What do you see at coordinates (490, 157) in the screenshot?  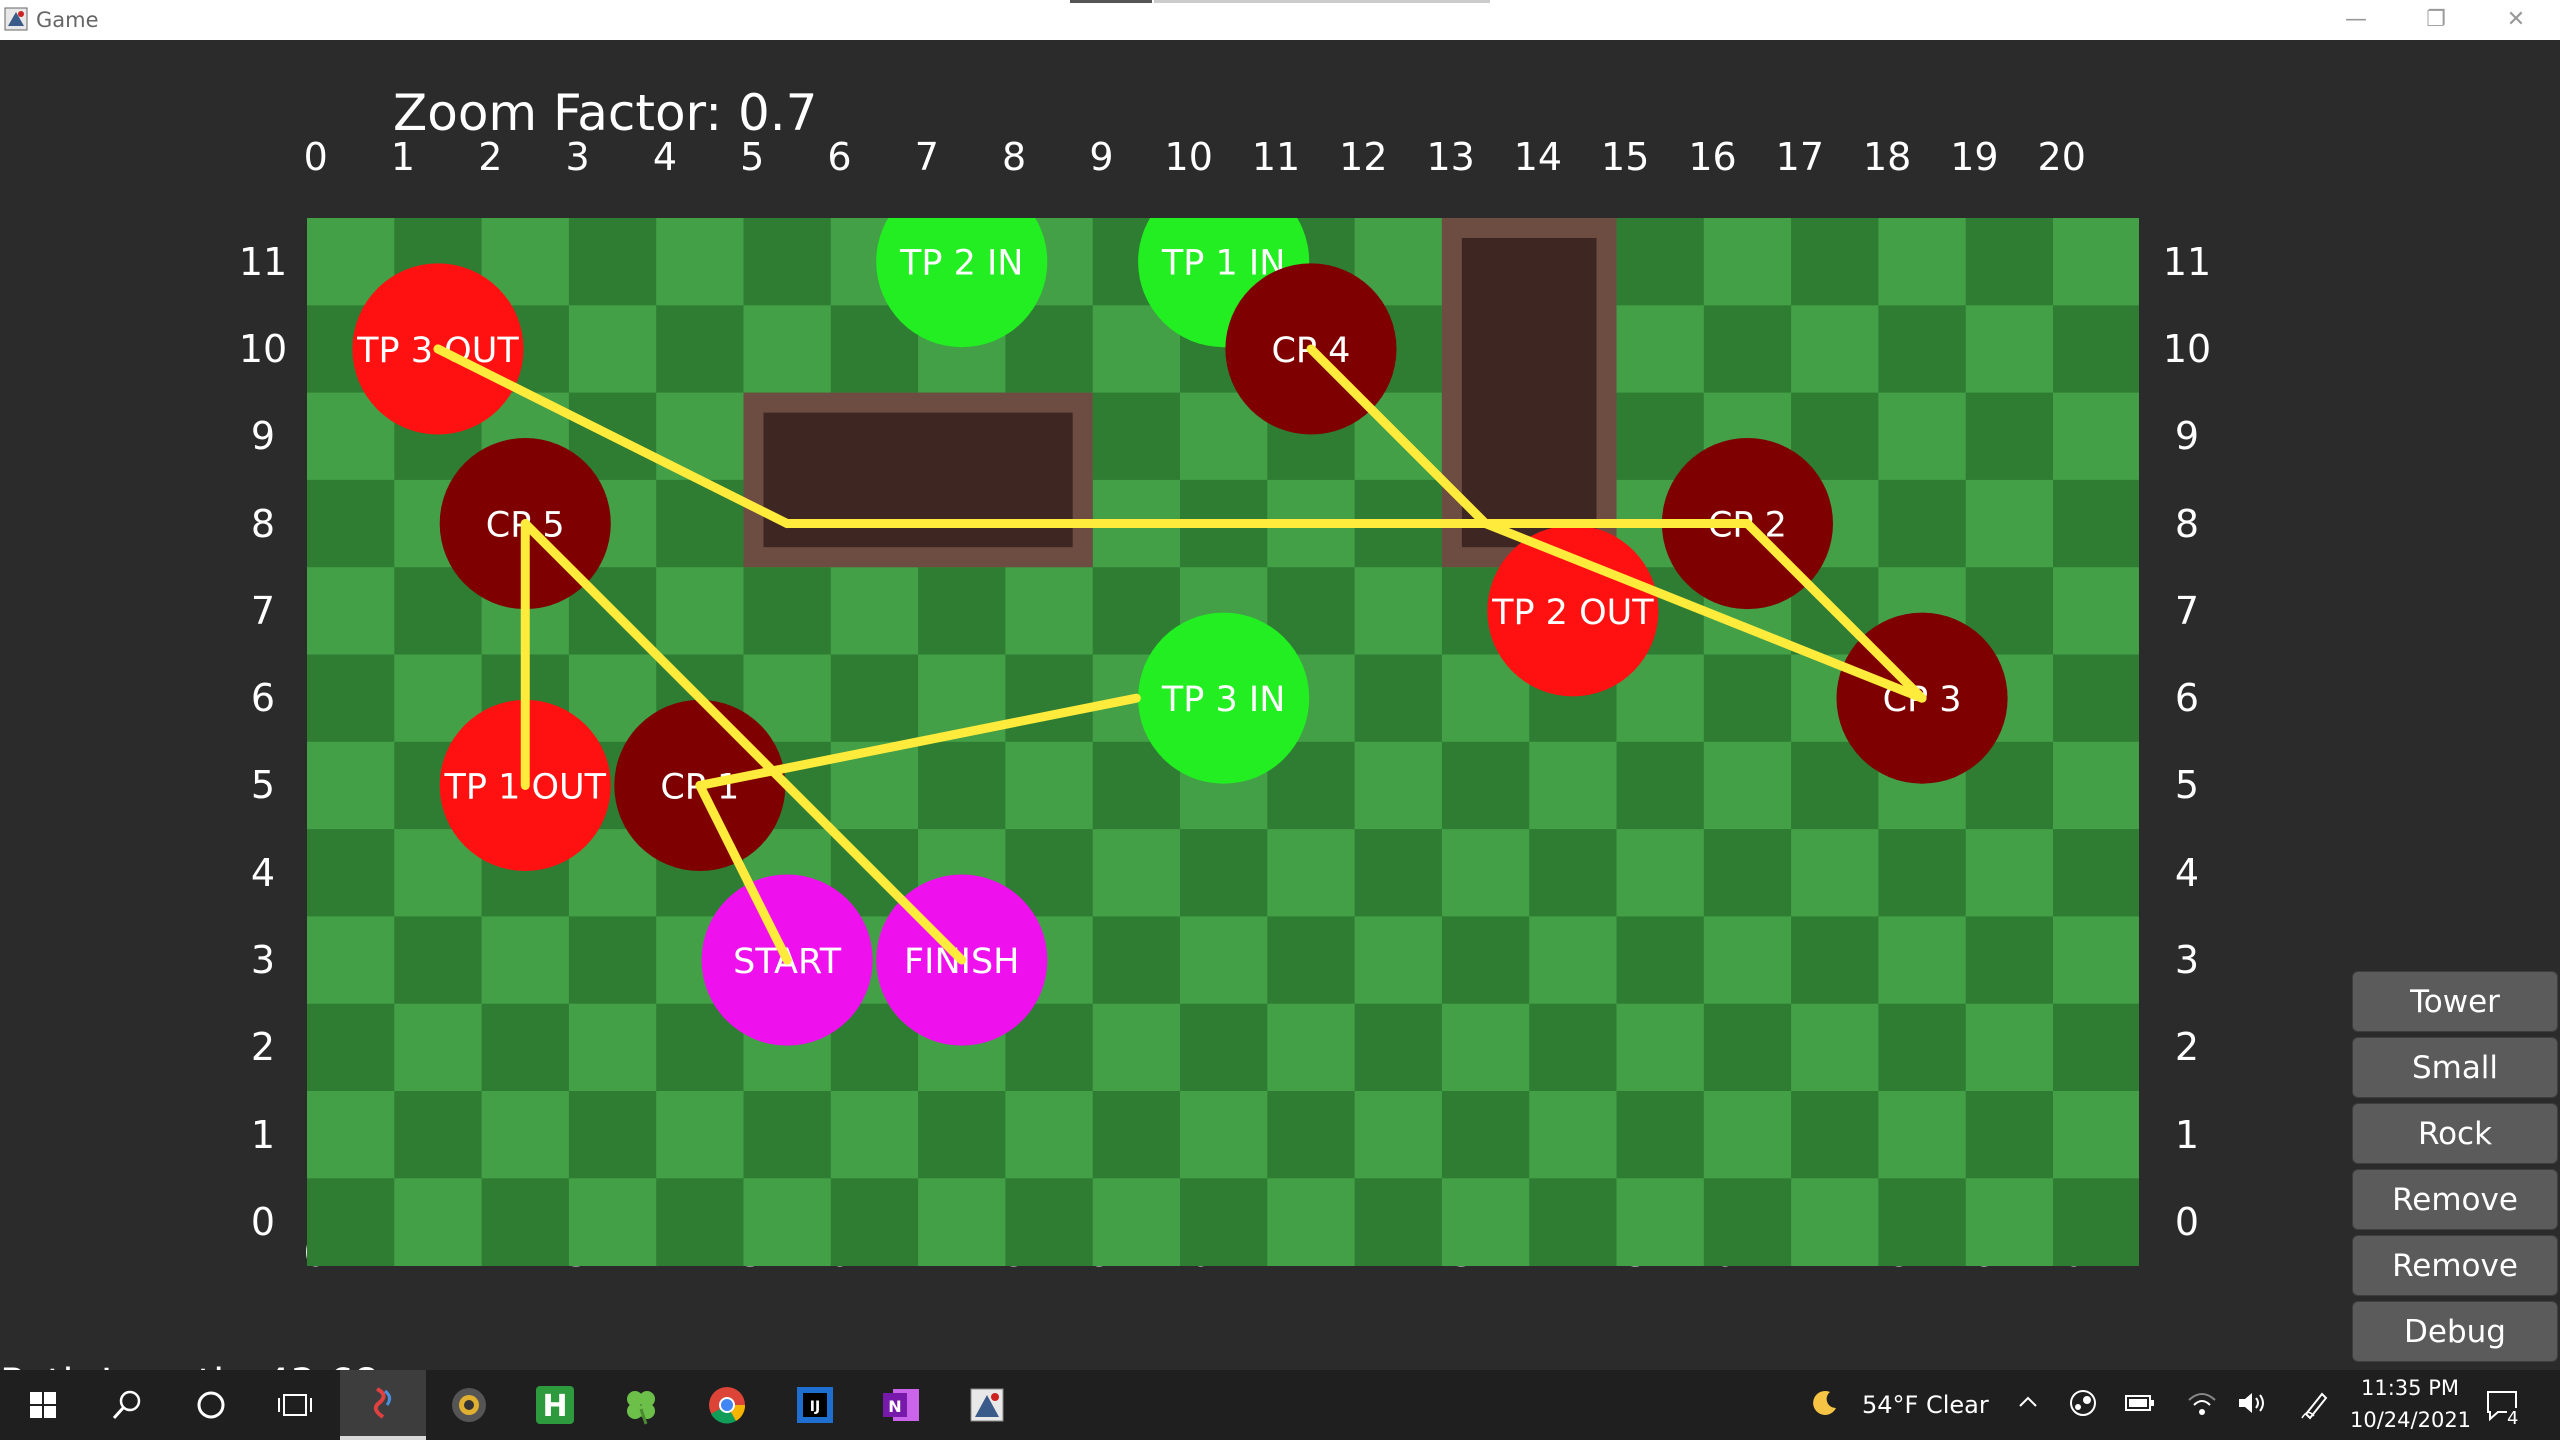 I see `axis-tick-label: 2` at bounding box center [490, 157].